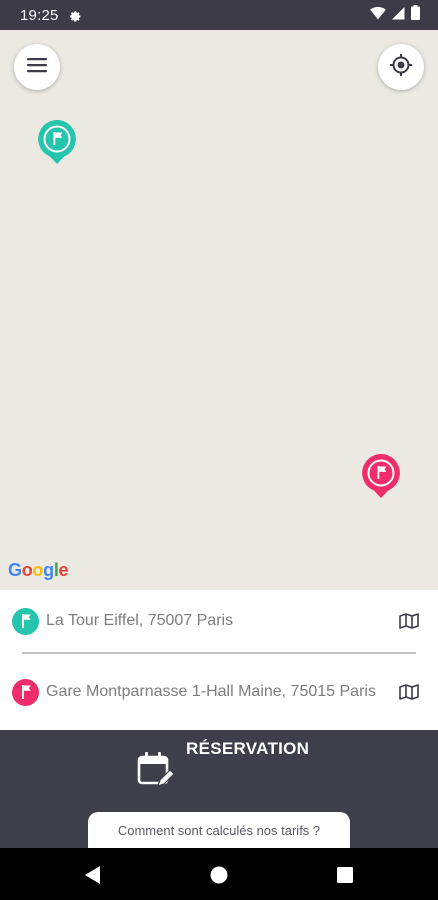  What do you see at coordinates (48, 570) in the screenshot?
I see `google-logo-letter: g` at bounding box center [48, 570].